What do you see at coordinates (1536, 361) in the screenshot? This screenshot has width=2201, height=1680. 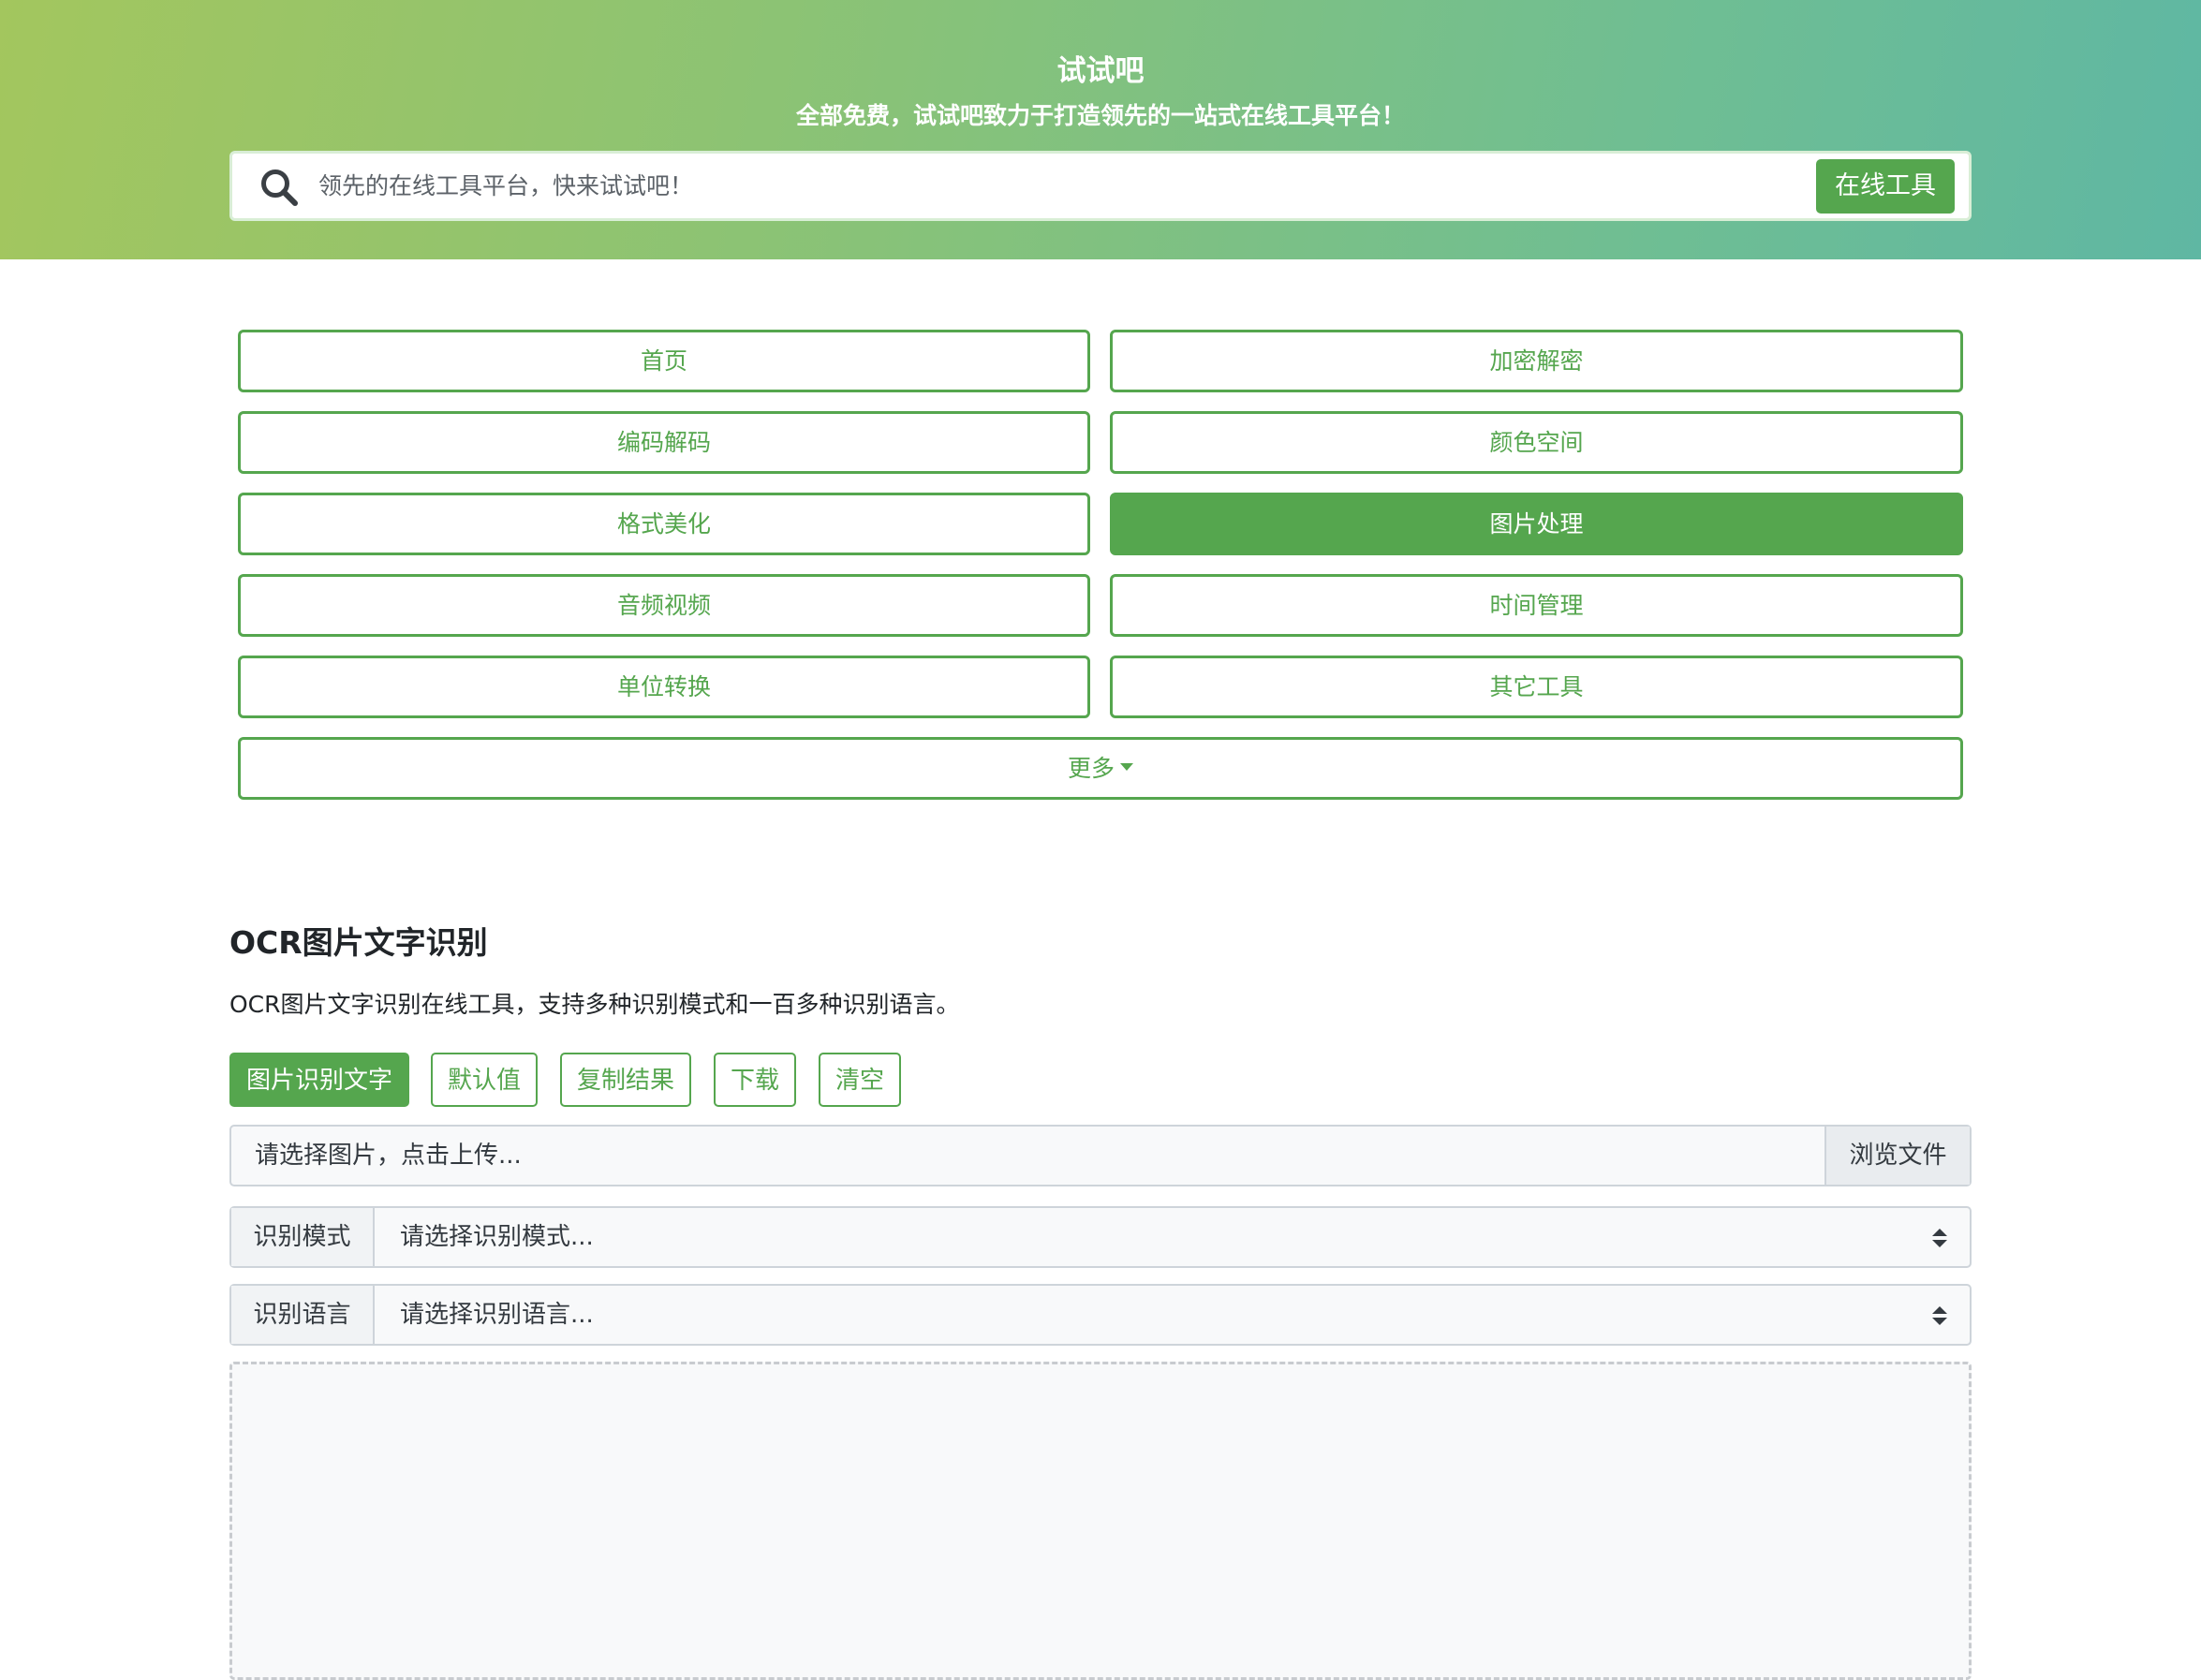 I see `category-encrypt-decrypt: 加密解密` at bounding box center [1536, 361].